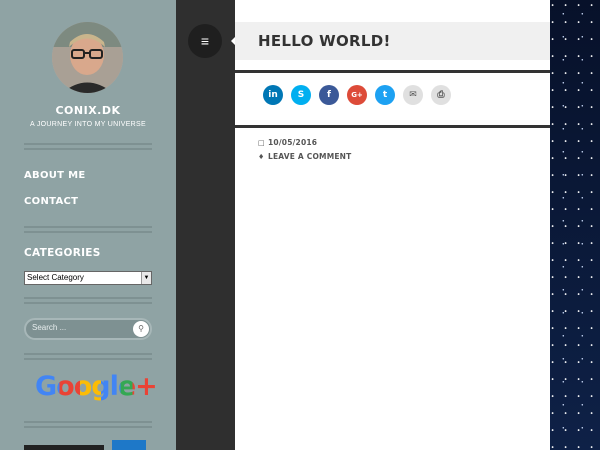  I want to click on avatar-photo, so click(87, 57).